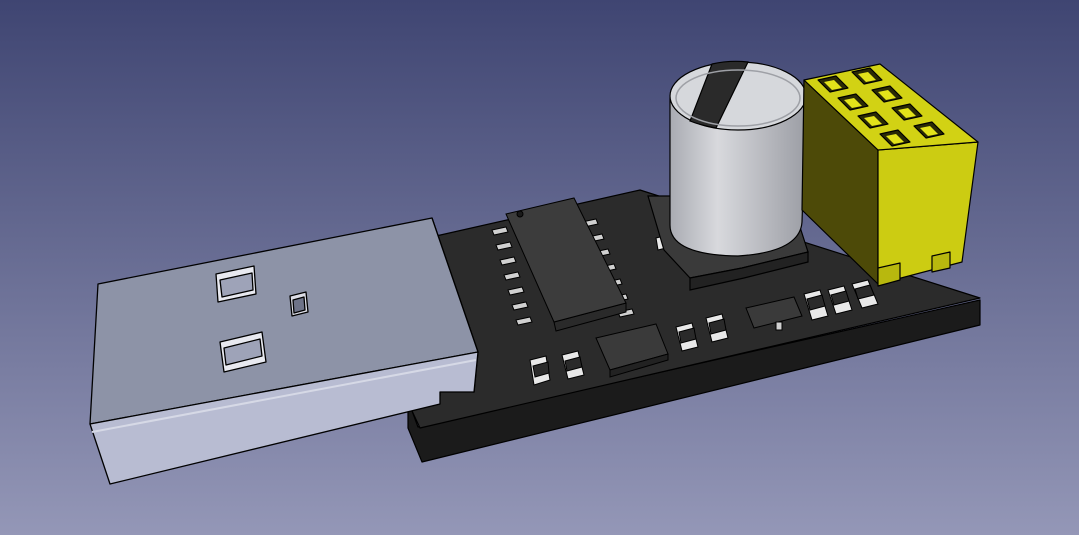 The image size is (1079, 535). What do you see at coordinates (520, 214) in the screenshot?
I see `ic-pin1-marker` at bounding box center [520, 214].